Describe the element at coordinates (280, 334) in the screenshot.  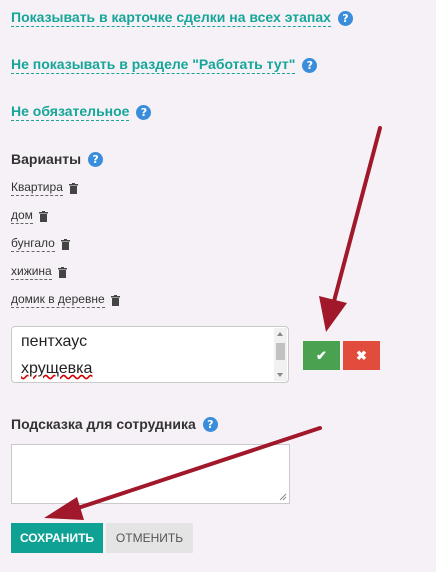
I see `scroll-up-icon` at that location.